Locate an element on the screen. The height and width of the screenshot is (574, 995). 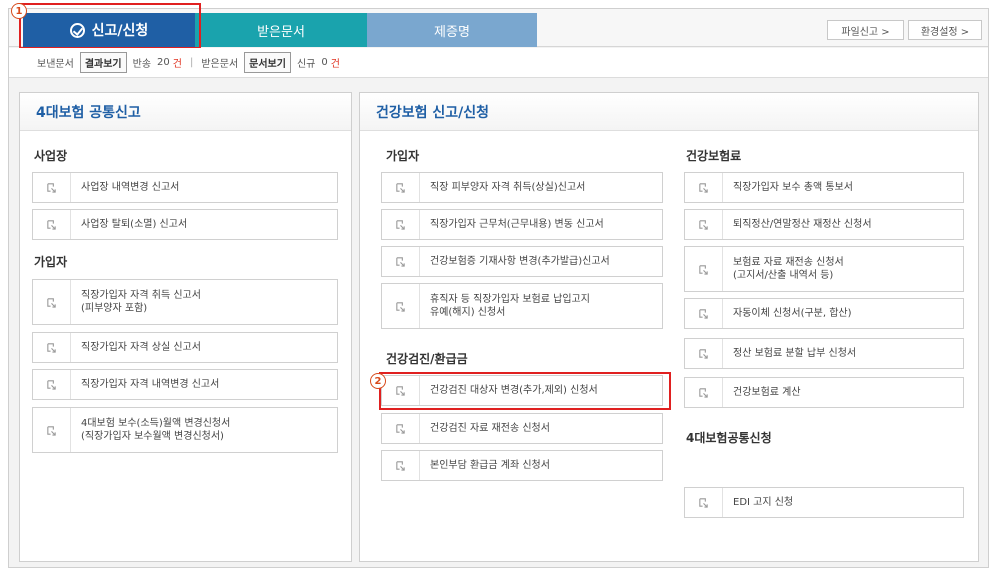
subscriber-loss-report: 직장가입자 자격 상실 신고서 is located at coordinates (185, 347).